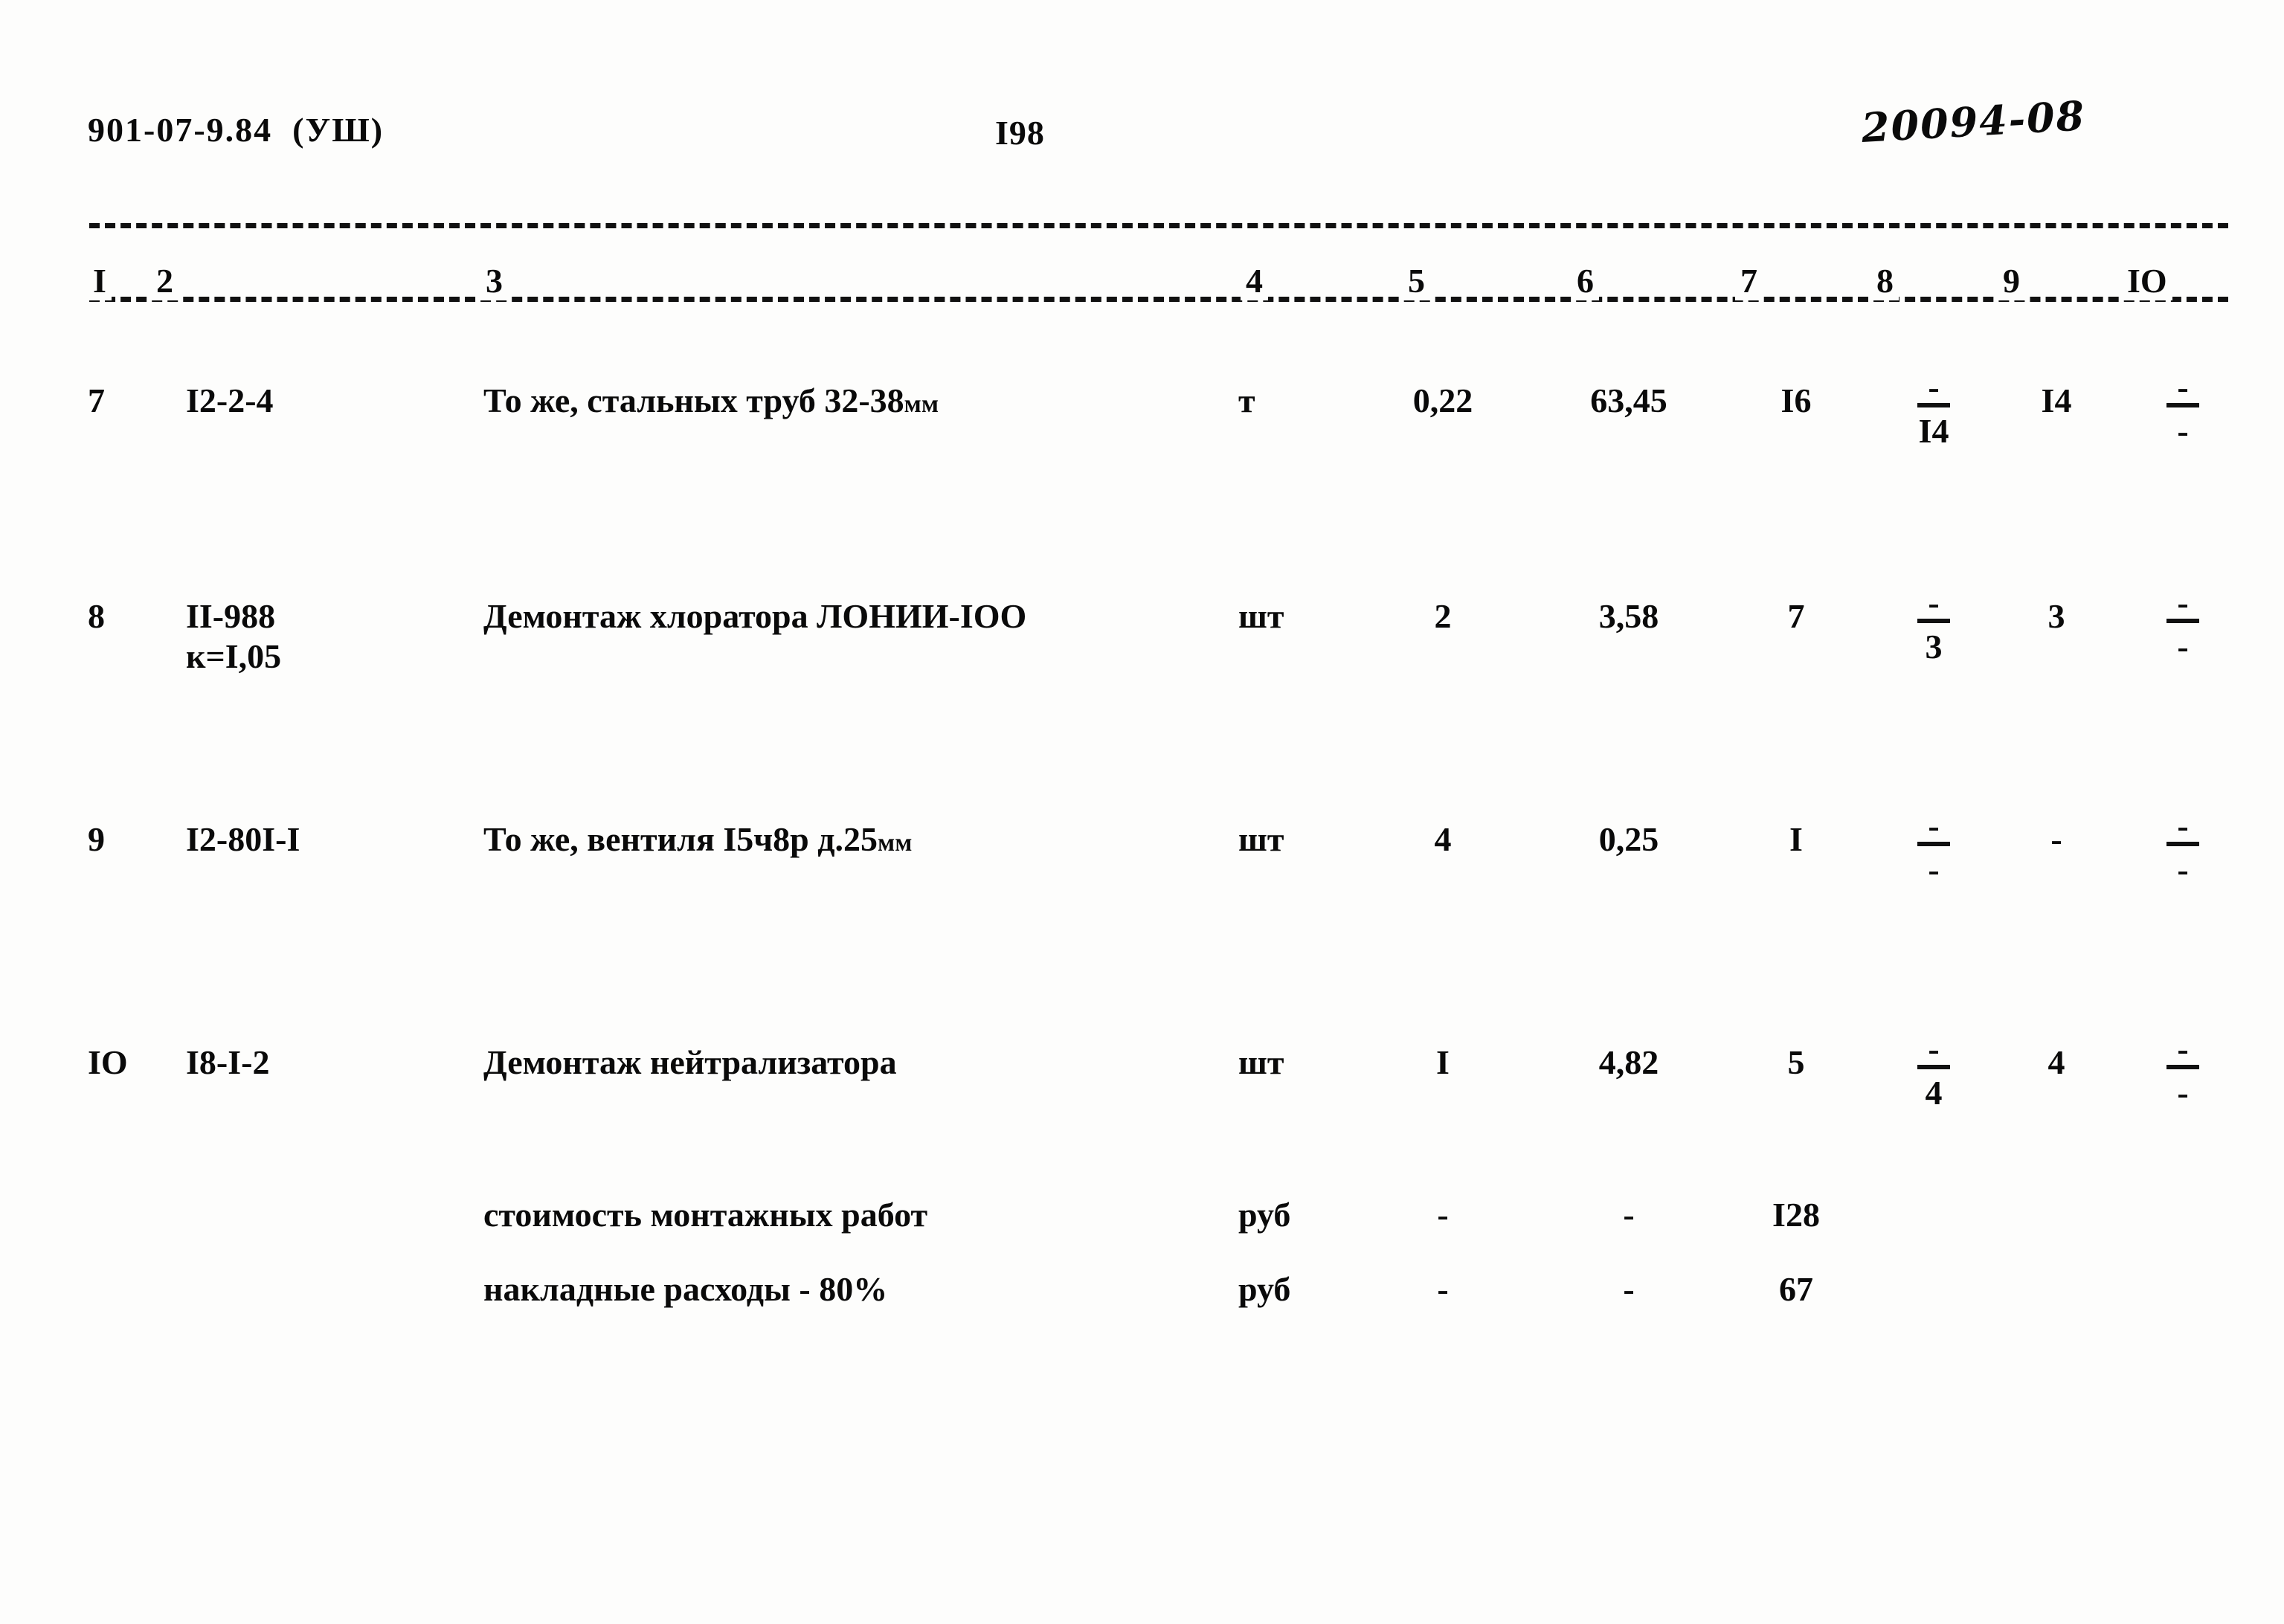 The width and height of the screenshot is (2284, 1624). I want to click on row-number: 8, so click(96, 616).